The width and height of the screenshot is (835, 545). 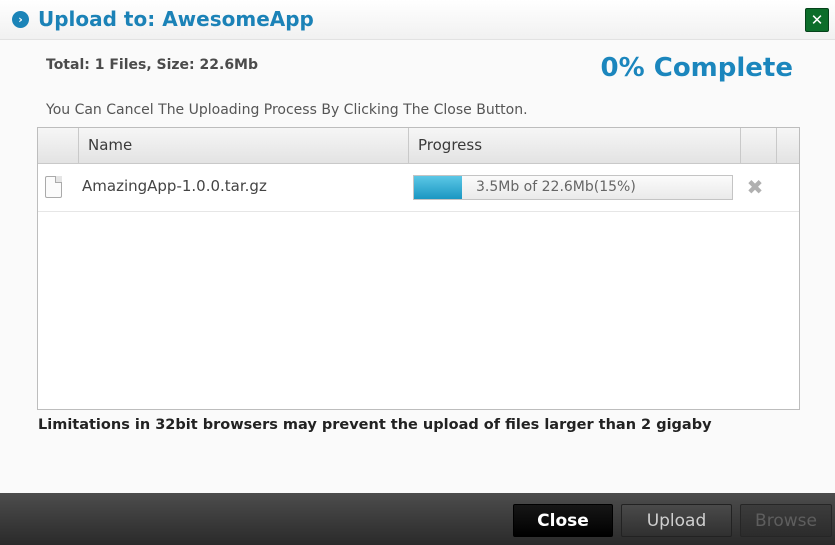 I want to click on title-bar: › Upload to: AwesomeApp ✕, so click(x=417, y=20).